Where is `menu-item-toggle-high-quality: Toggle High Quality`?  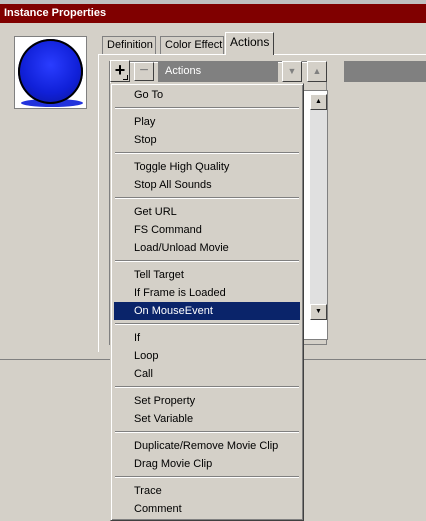
menu-item-toggle-high-quality: Toggle High Quality is located at coordinates (207, 167).